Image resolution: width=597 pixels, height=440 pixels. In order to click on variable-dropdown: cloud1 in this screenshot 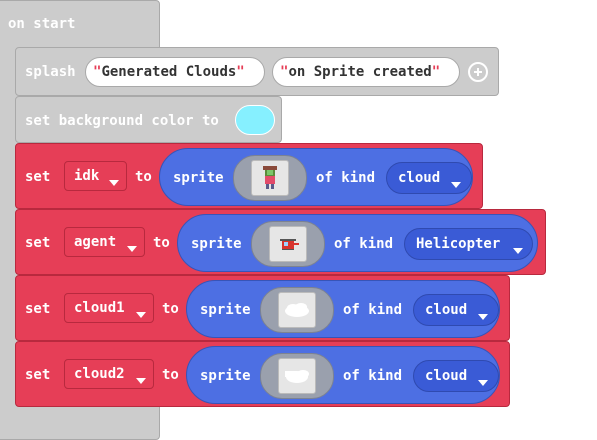, I will do `click(109, 308)`.